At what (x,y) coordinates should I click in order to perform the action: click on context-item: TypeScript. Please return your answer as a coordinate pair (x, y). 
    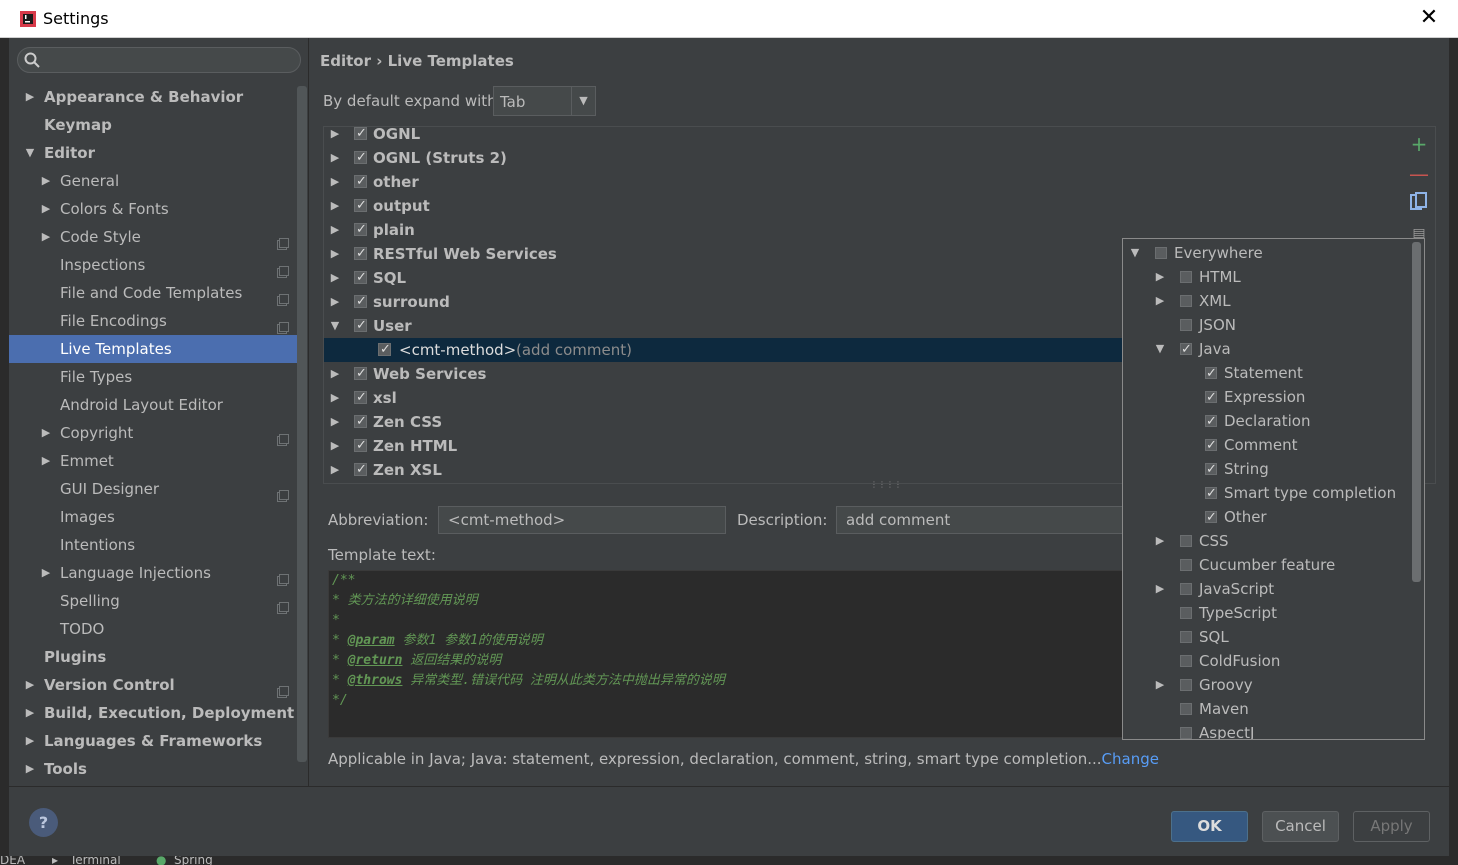
    Looking at the image, I should click on (1267, 613).